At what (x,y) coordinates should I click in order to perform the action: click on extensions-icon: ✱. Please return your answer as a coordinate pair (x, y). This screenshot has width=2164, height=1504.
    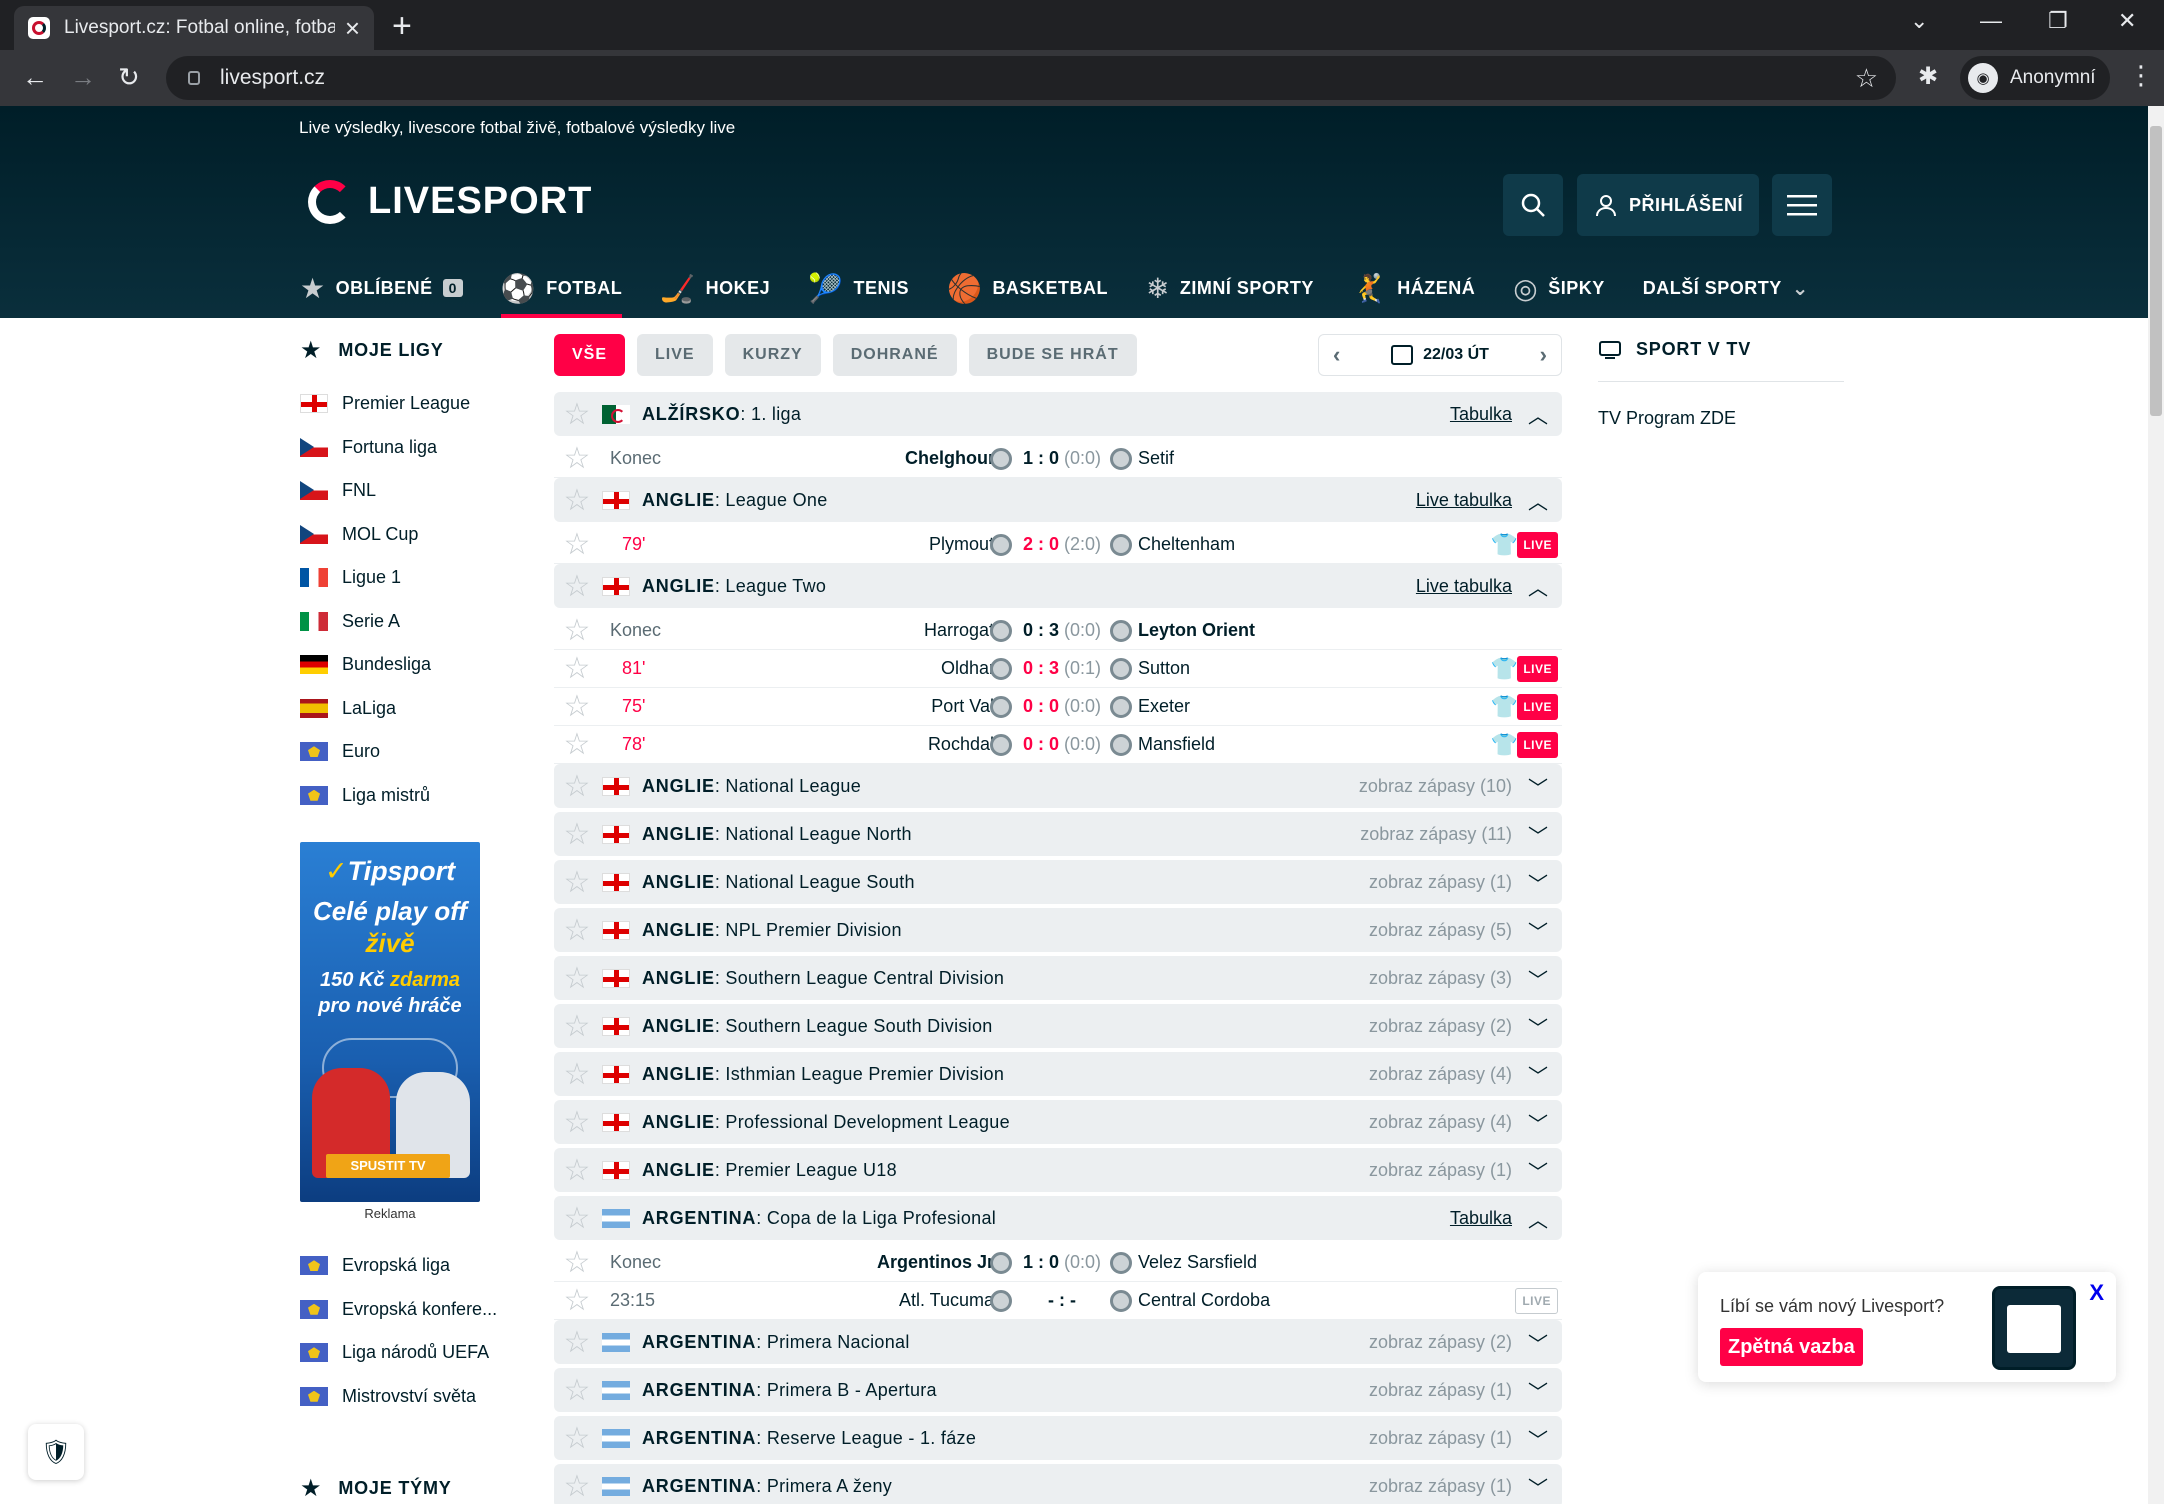
    Looking at the image, I should click on (1928, 76).